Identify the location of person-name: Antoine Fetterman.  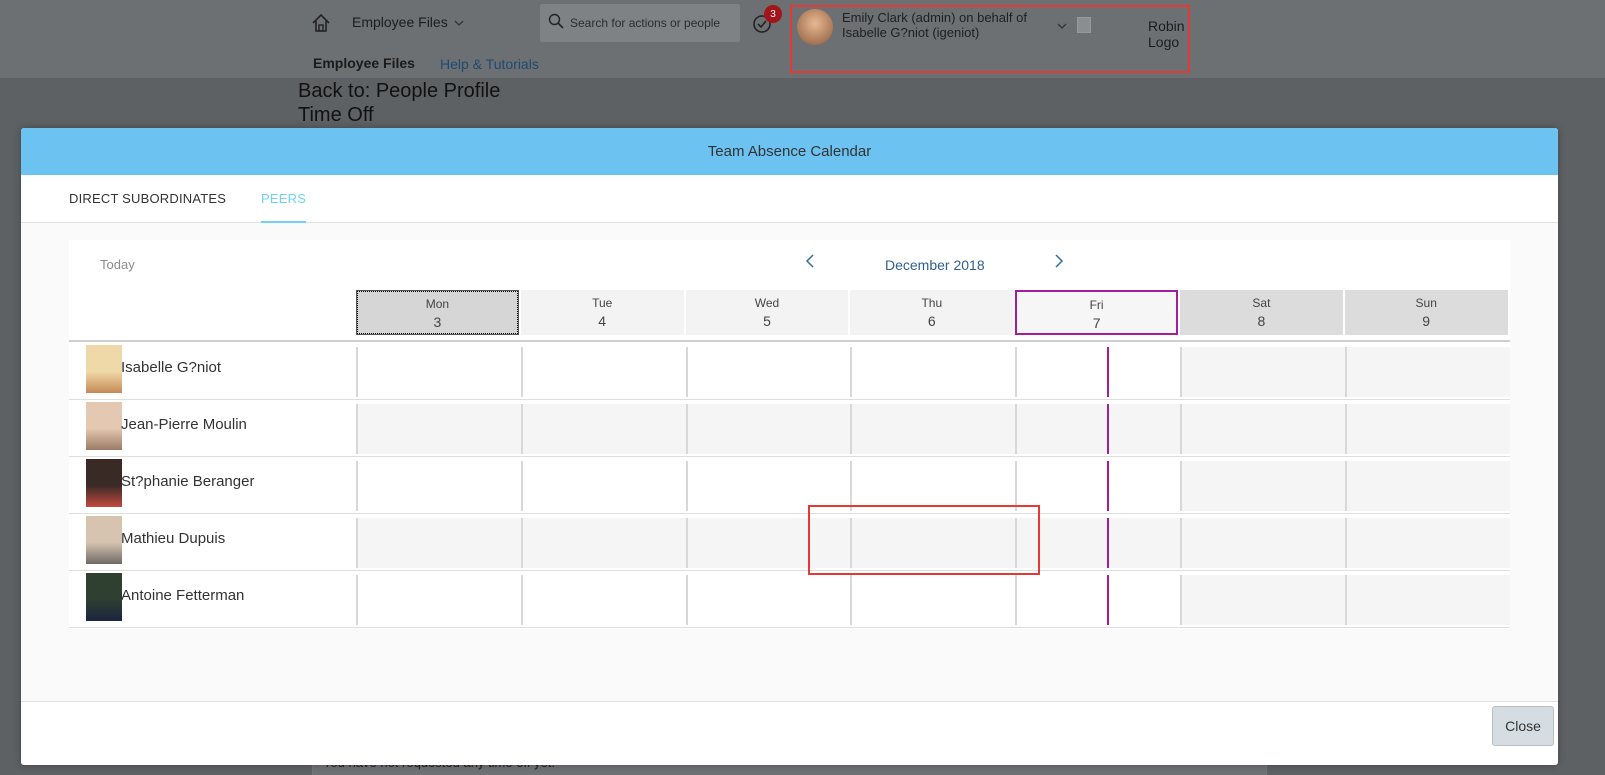
(183, 595).